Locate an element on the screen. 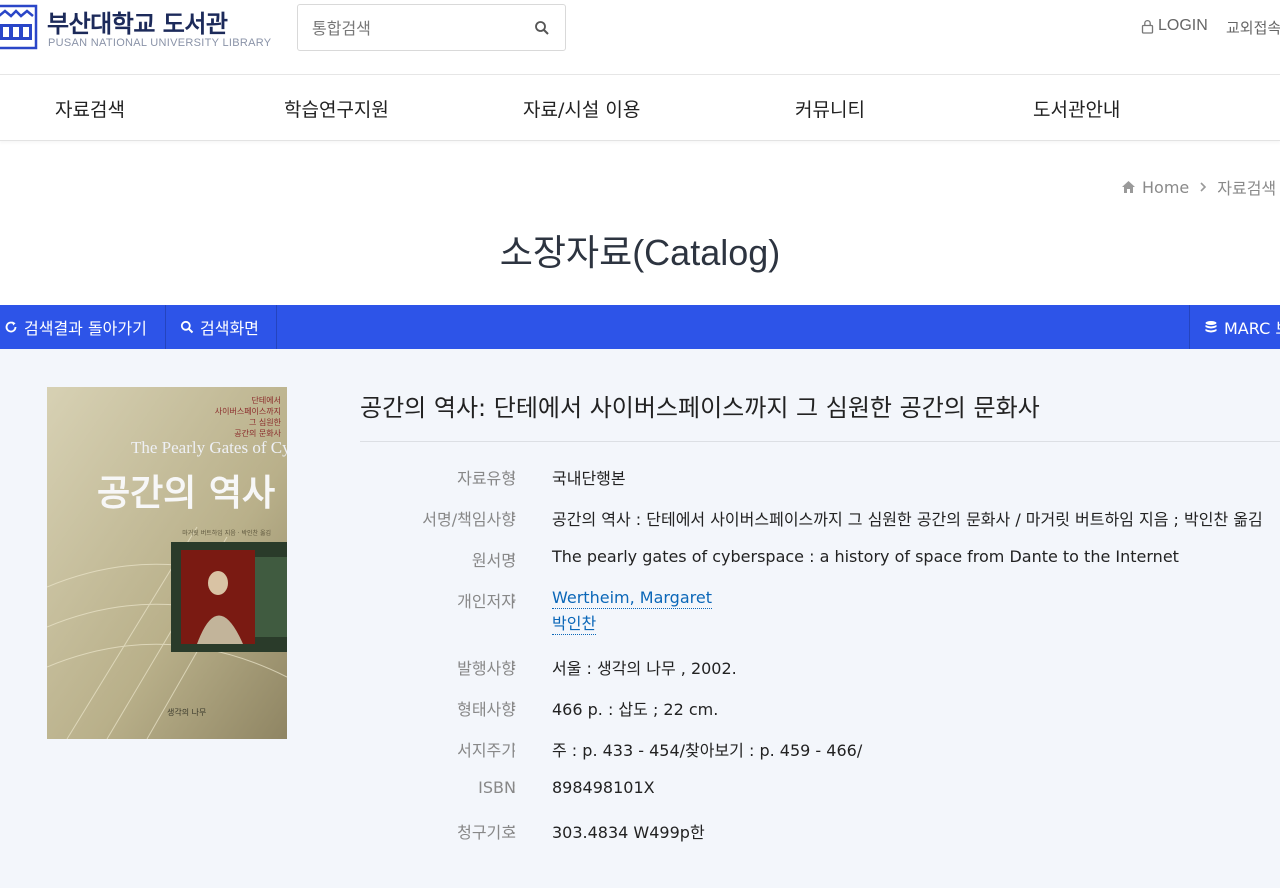  search-input is located at coordinates (417, 28).